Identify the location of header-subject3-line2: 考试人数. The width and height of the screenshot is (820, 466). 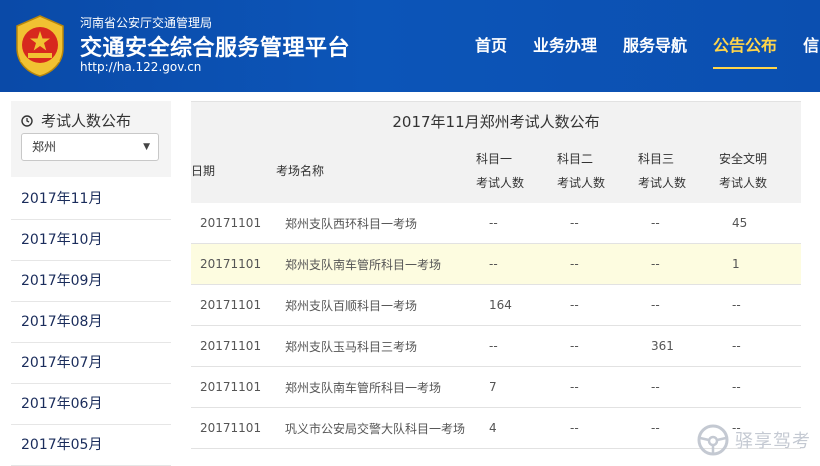
(662, 182).